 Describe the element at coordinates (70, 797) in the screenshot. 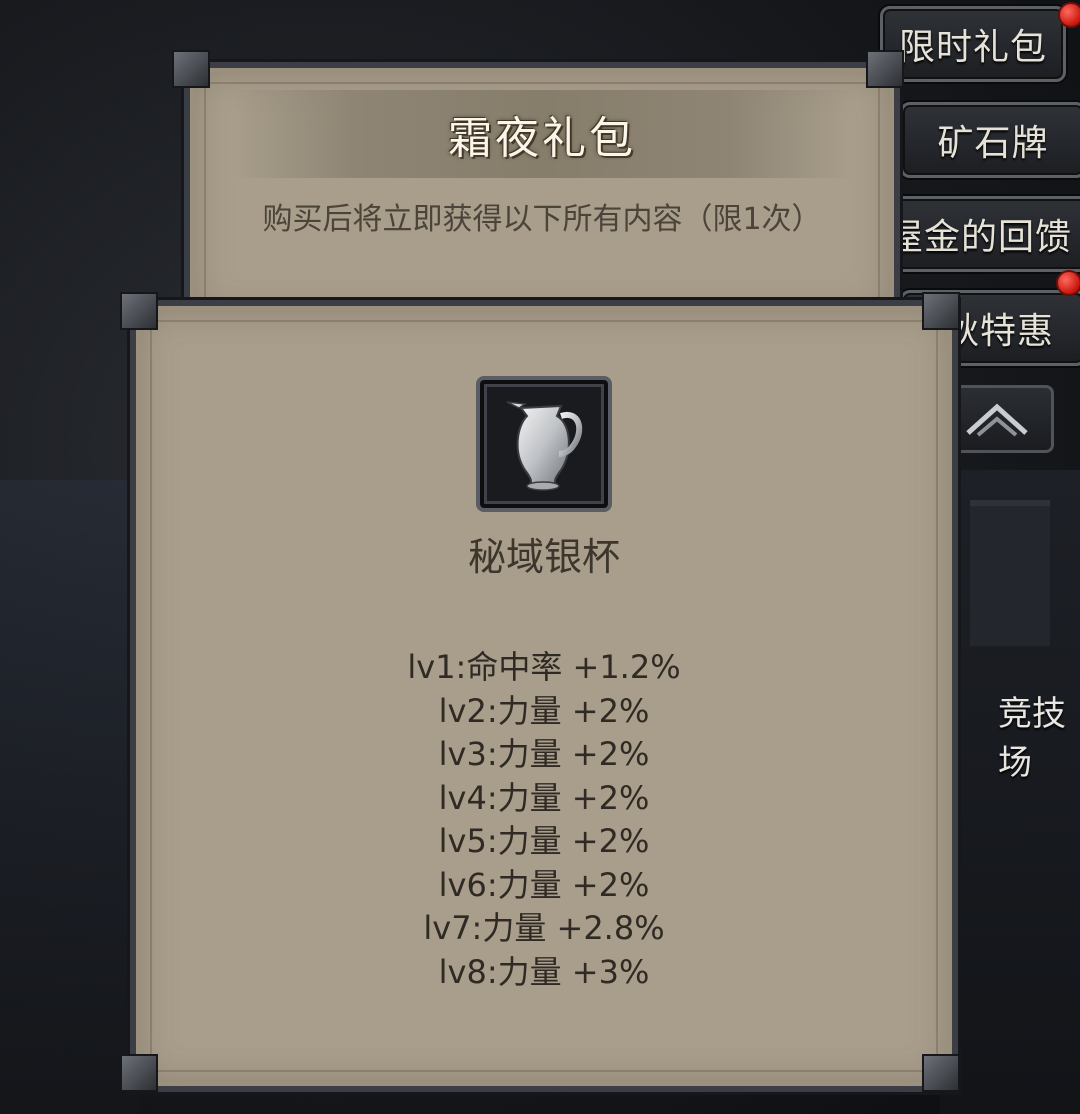

I see `background-left` at that location.